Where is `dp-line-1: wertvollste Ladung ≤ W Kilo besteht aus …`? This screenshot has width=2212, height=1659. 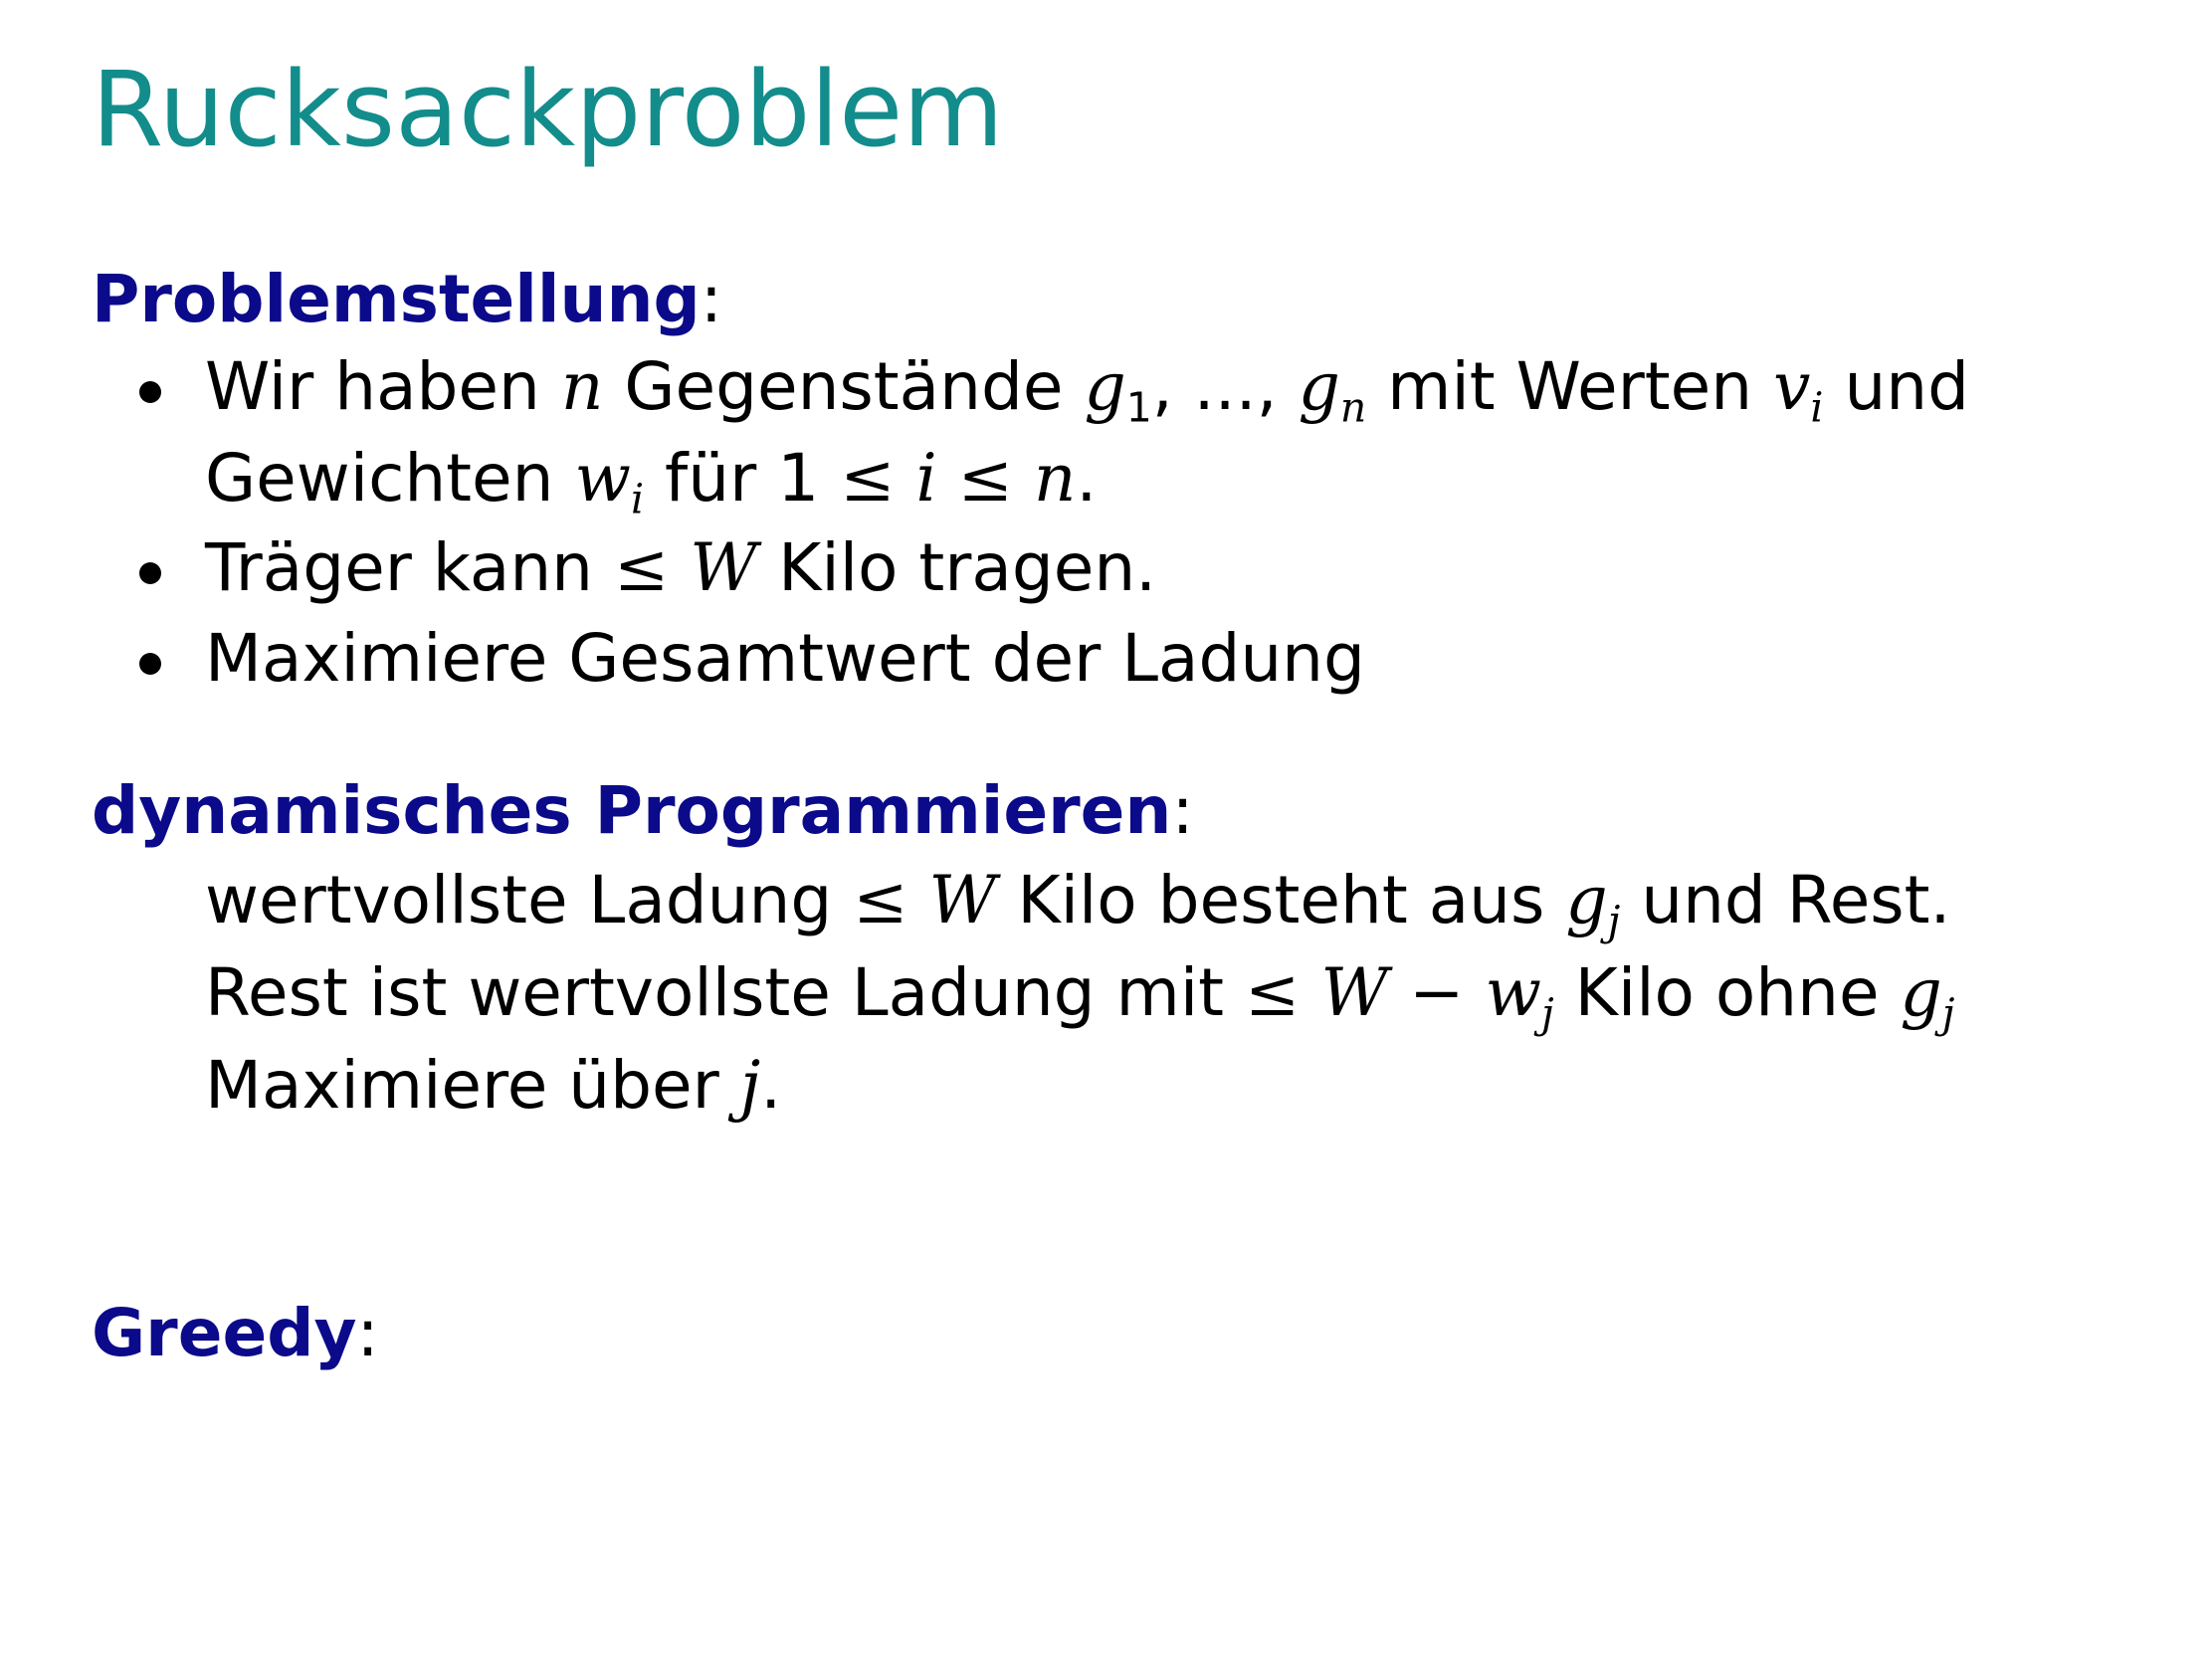 dp-line-1: wertvollste Ladung ≤ W Kilo besteht aus … is located at coordinates (1078, 904).